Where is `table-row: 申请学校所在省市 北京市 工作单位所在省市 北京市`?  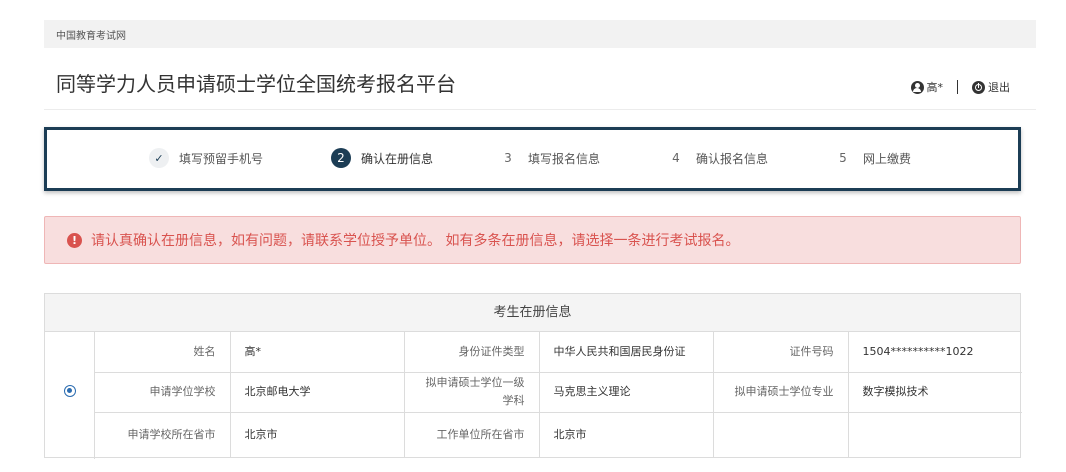
table-row: 申请学校所在省市 北京市 工作单位所在省市 北京市 is located at coordinates (558, 435).